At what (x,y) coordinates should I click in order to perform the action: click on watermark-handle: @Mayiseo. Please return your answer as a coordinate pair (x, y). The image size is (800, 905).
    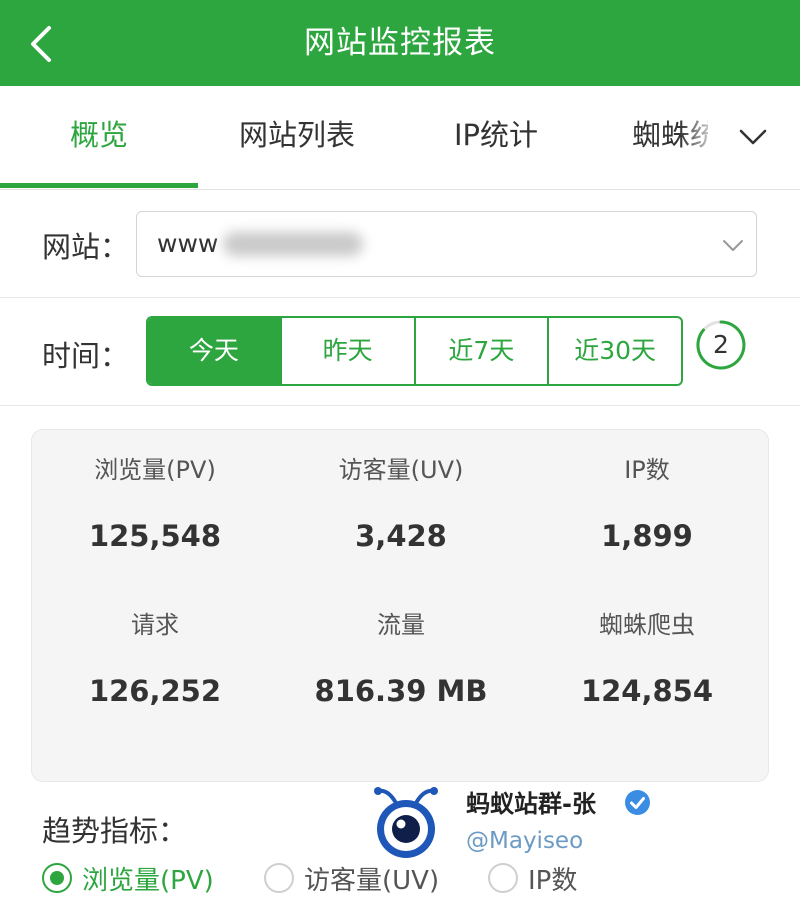
    Looking at the image, I should click on (525, 841).